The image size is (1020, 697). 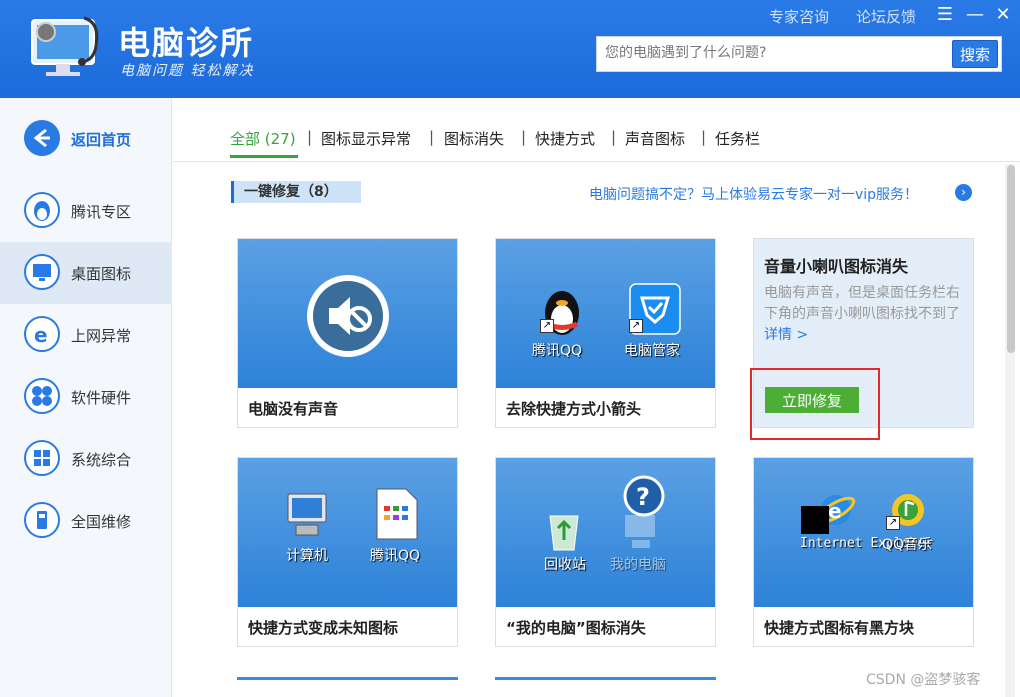 I want to click on search-button: 搜索, so click(x=975, y=54).